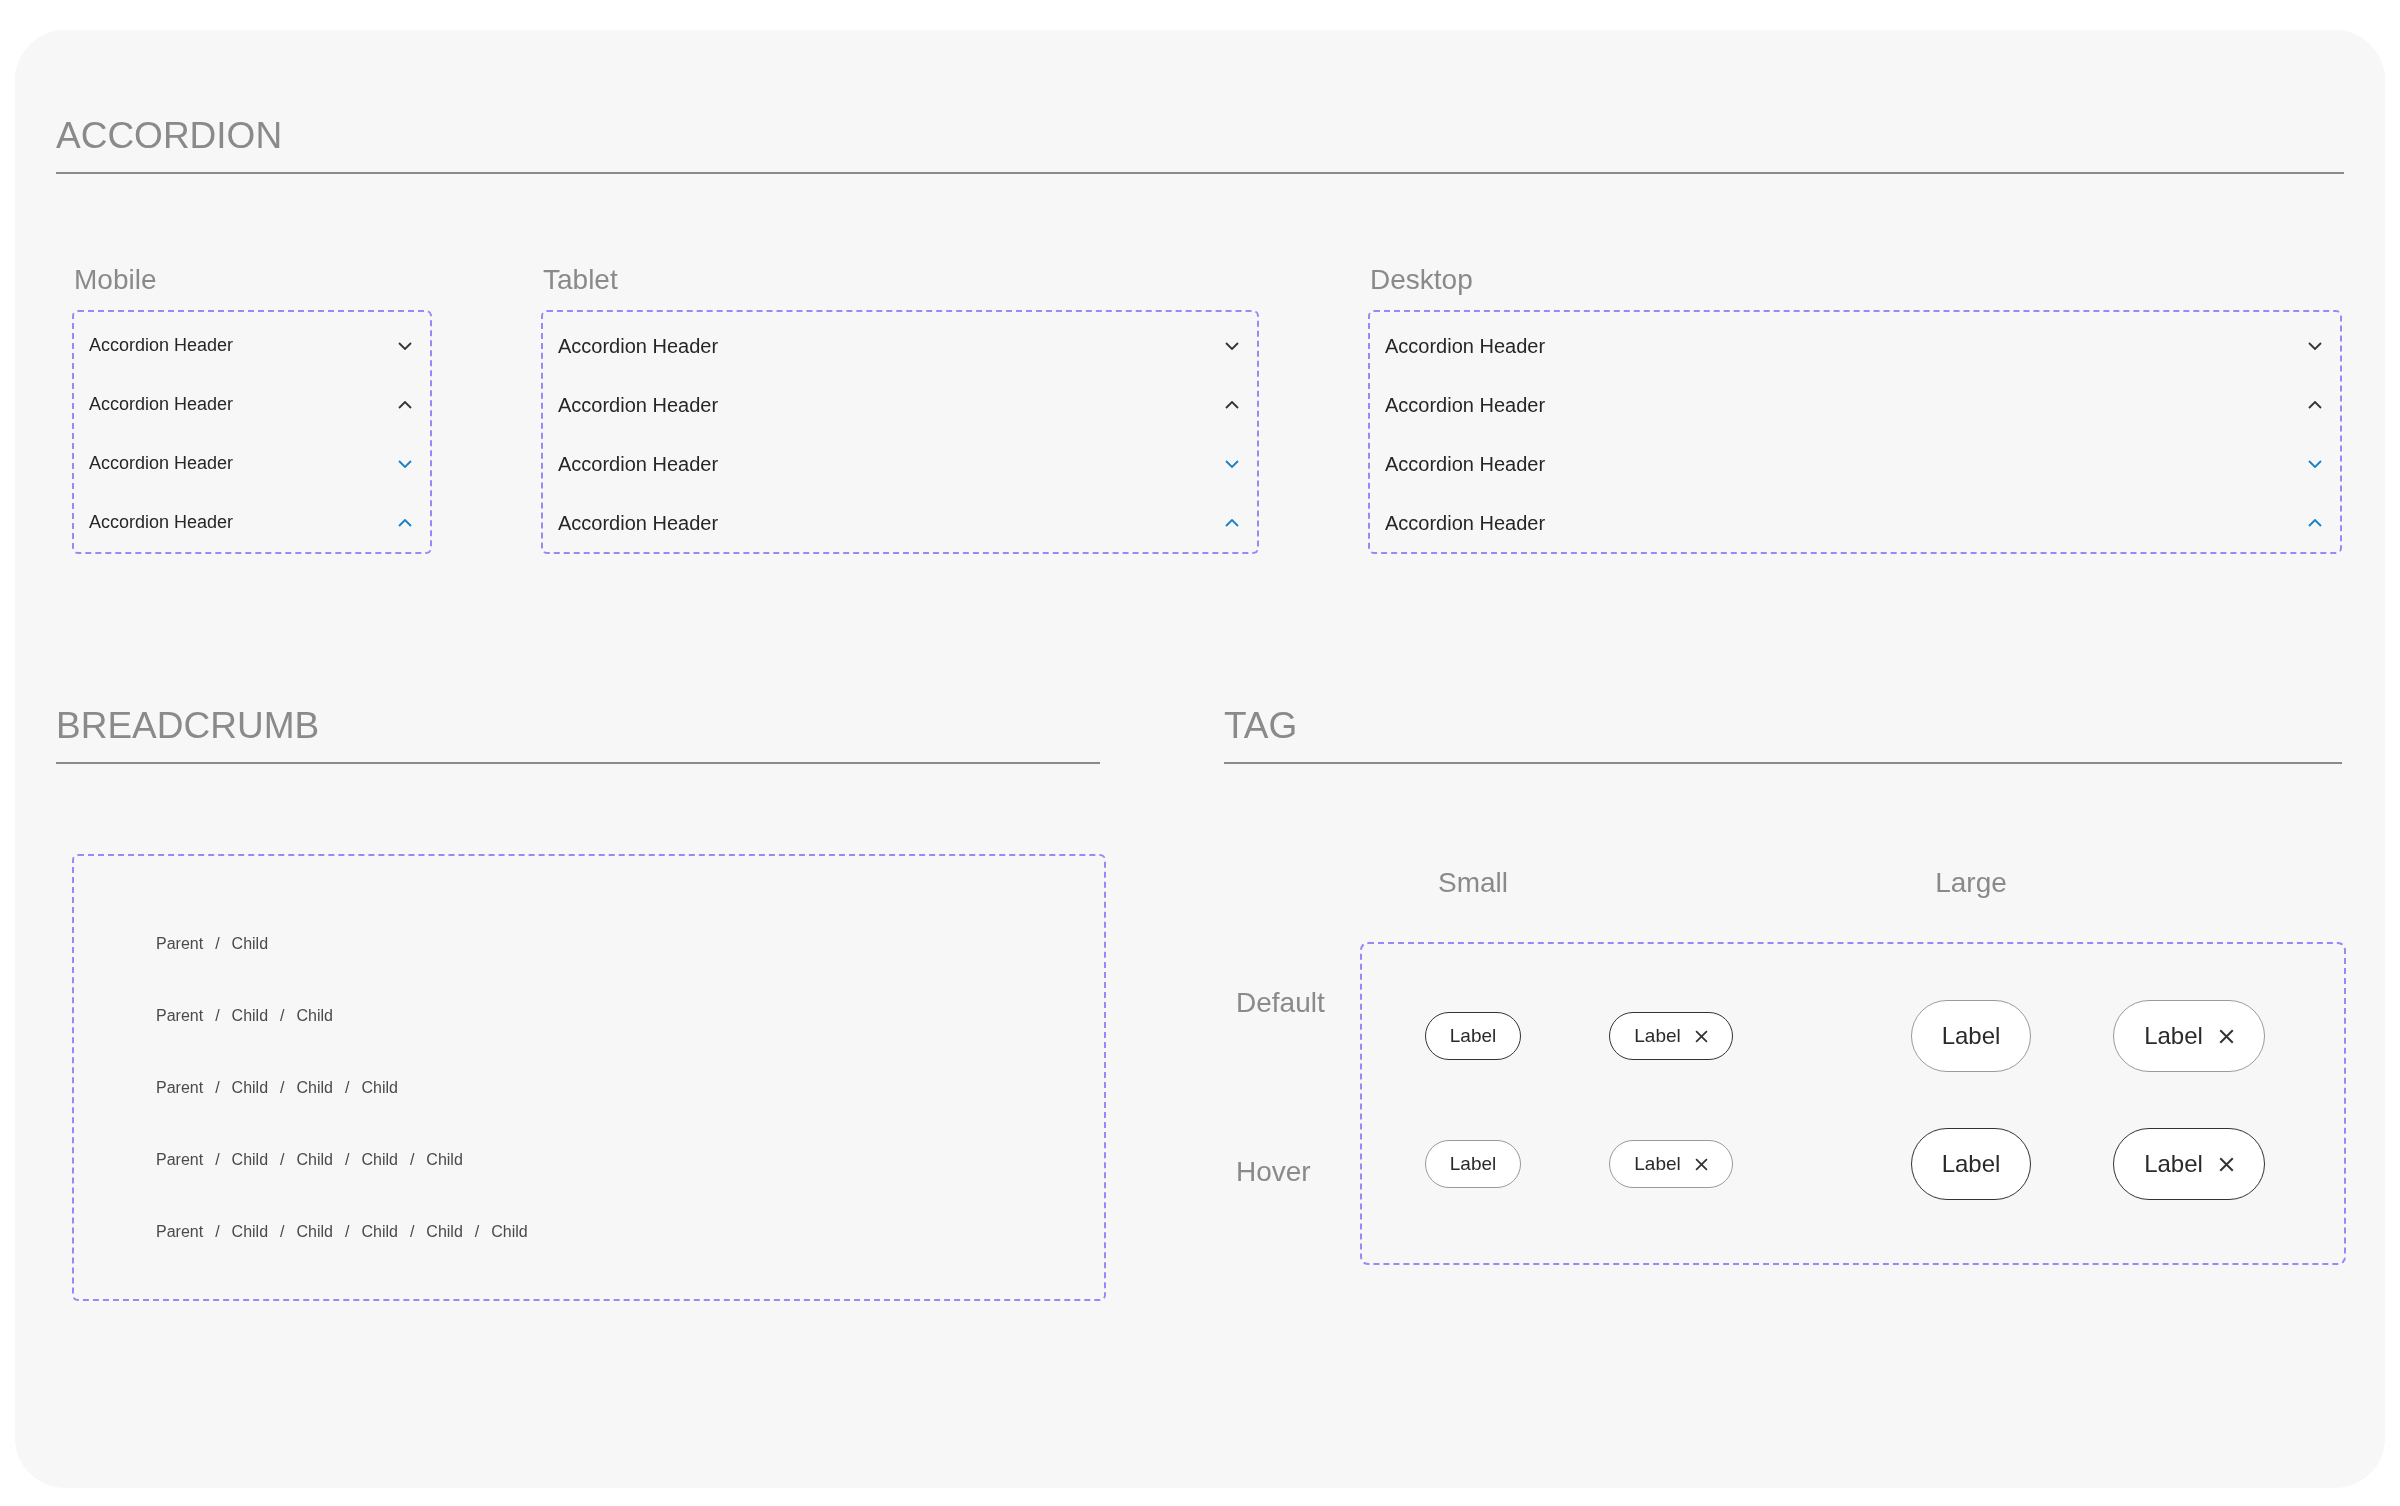  Describe the element at coordinates (1473, 883) in the screenshot. I see `size-label: Small` at that location.